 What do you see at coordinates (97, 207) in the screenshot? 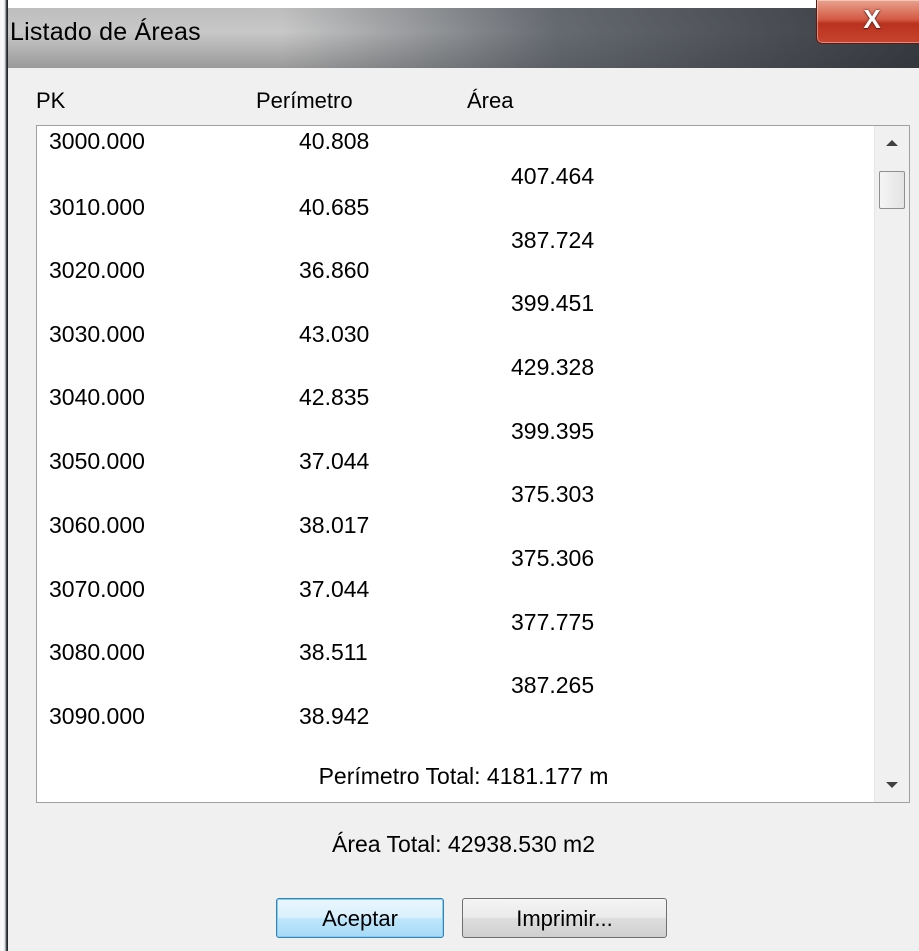
I see `row-pk: 3010.000` at bounding box center [97, 207].